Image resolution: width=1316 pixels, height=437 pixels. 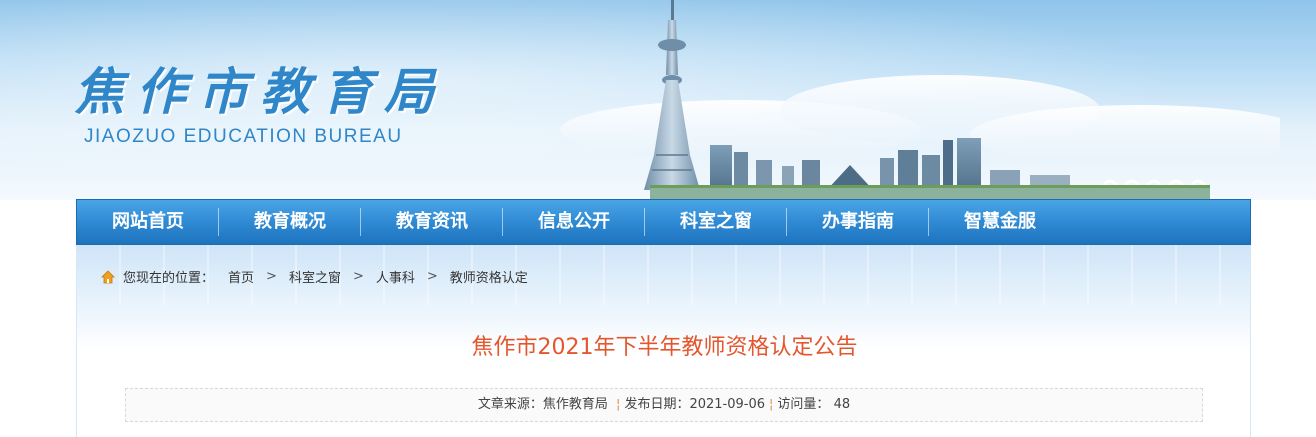 What do you see at coordinates (664, 347) in the screenshot?
I see `article-title: 焦作市2021年下半年教师资格认定公告` at bounding box center [664, 347].